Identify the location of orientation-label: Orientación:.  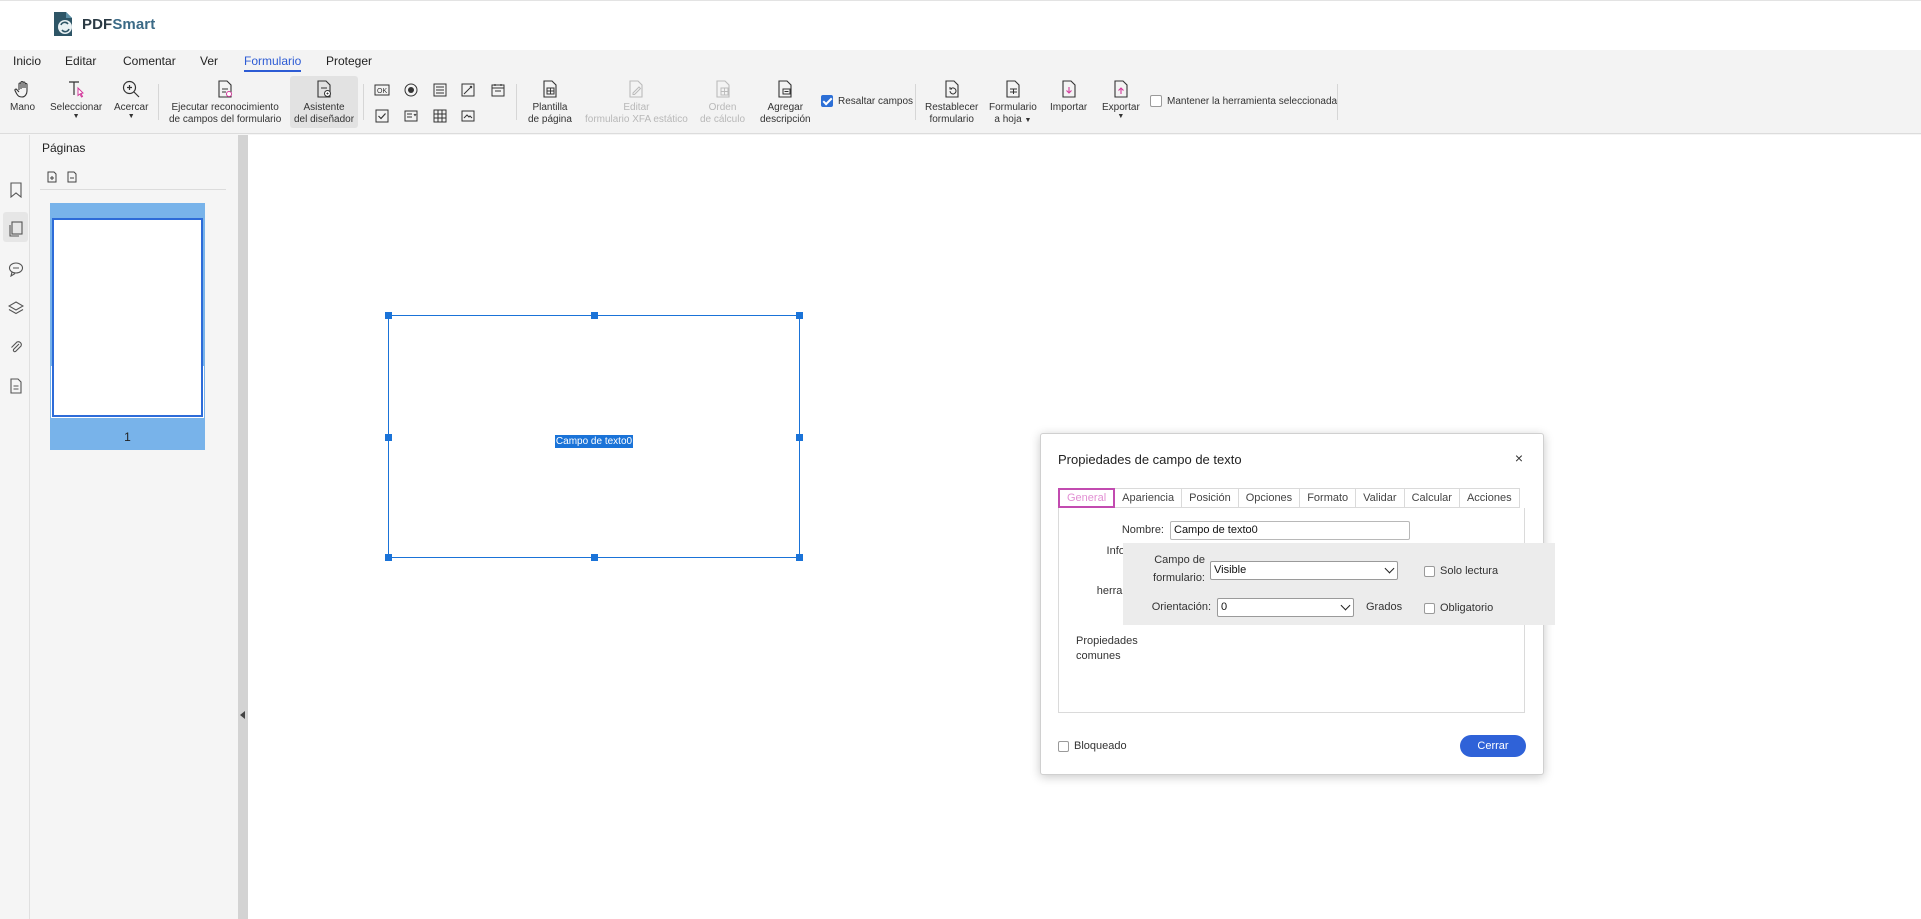
(1181, 607).